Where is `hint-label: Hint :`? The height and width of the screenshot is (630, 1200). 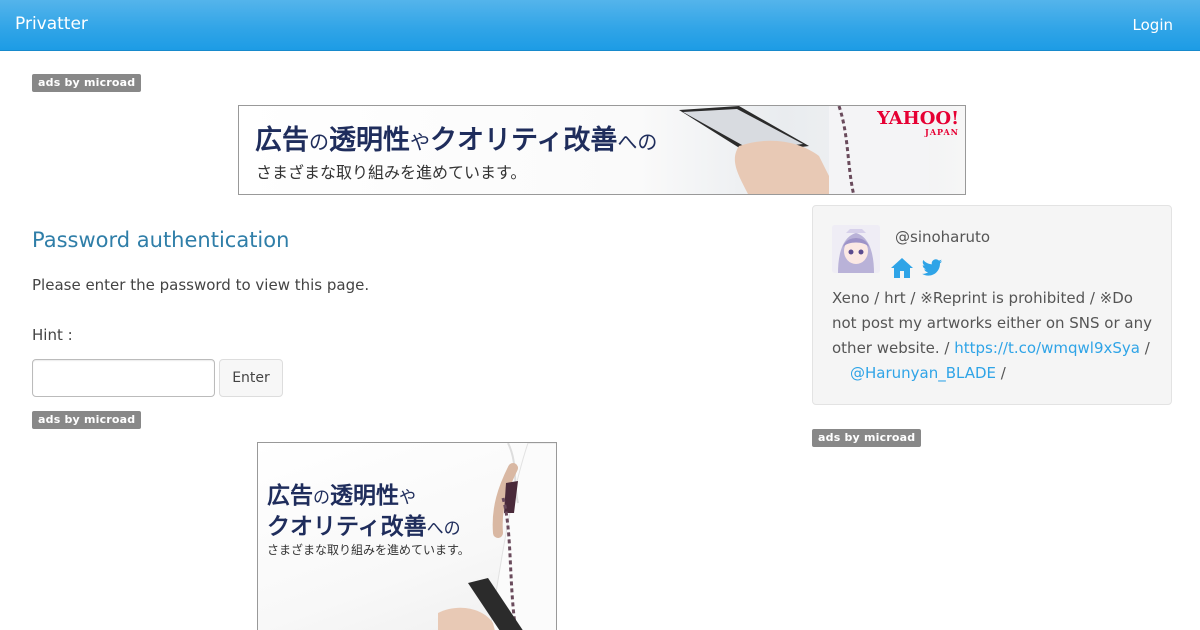
hint-label: Hint : is located at coordinates (52, 335).